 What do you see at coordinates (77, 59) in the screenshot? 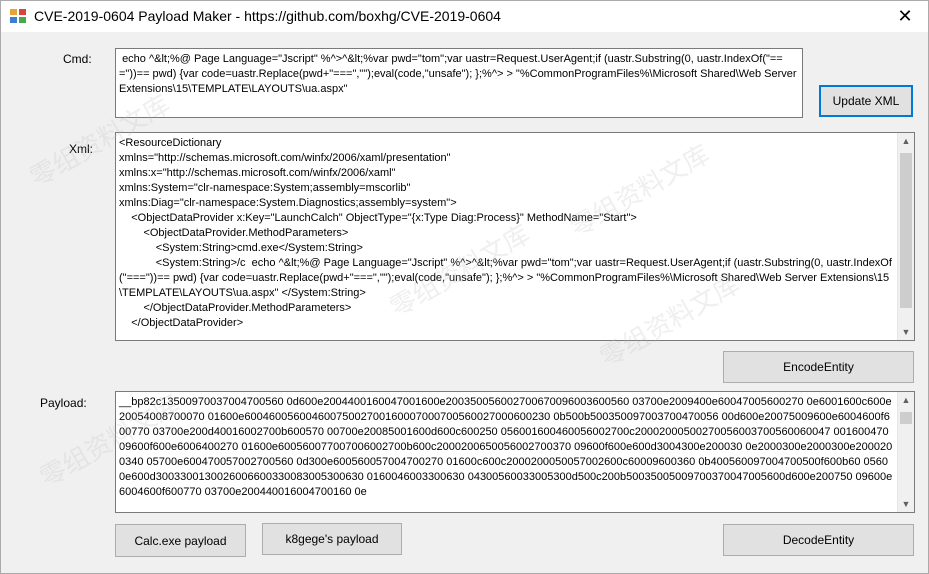
I see `cmd-label: Cmd:` at bounding box center [77, 59].